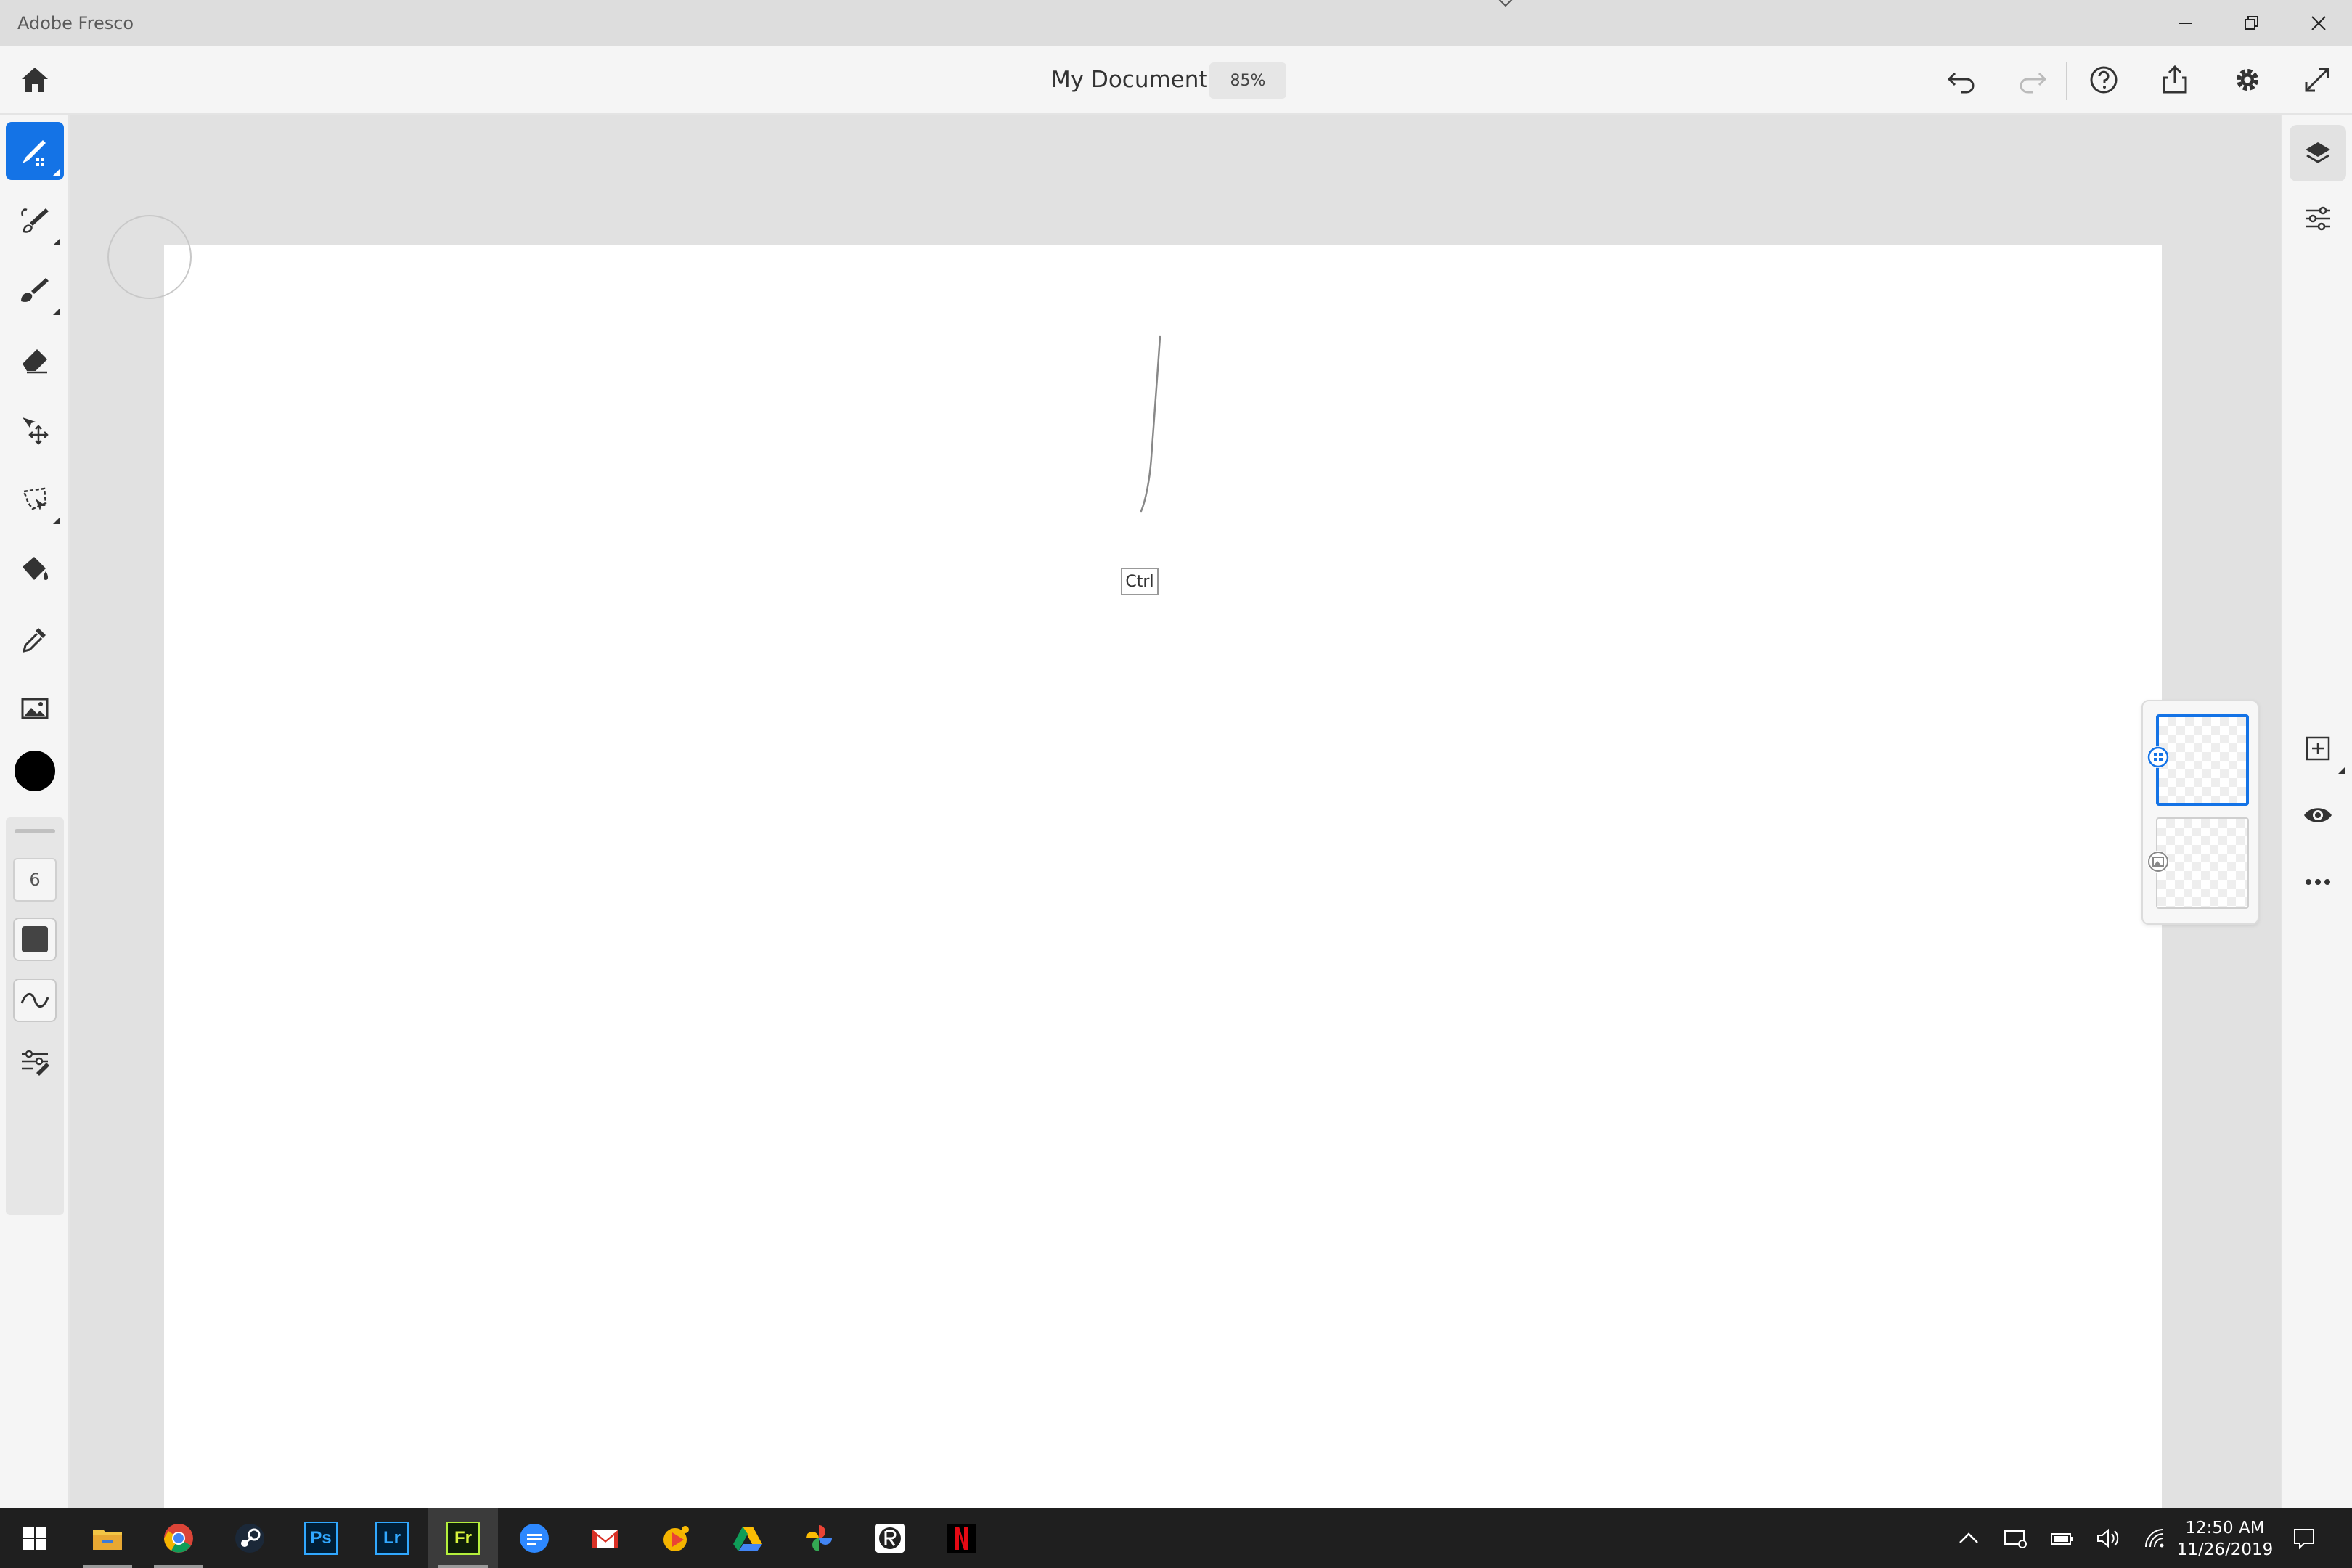  I want to click on pixel-brush-tool, so click(35, 151).